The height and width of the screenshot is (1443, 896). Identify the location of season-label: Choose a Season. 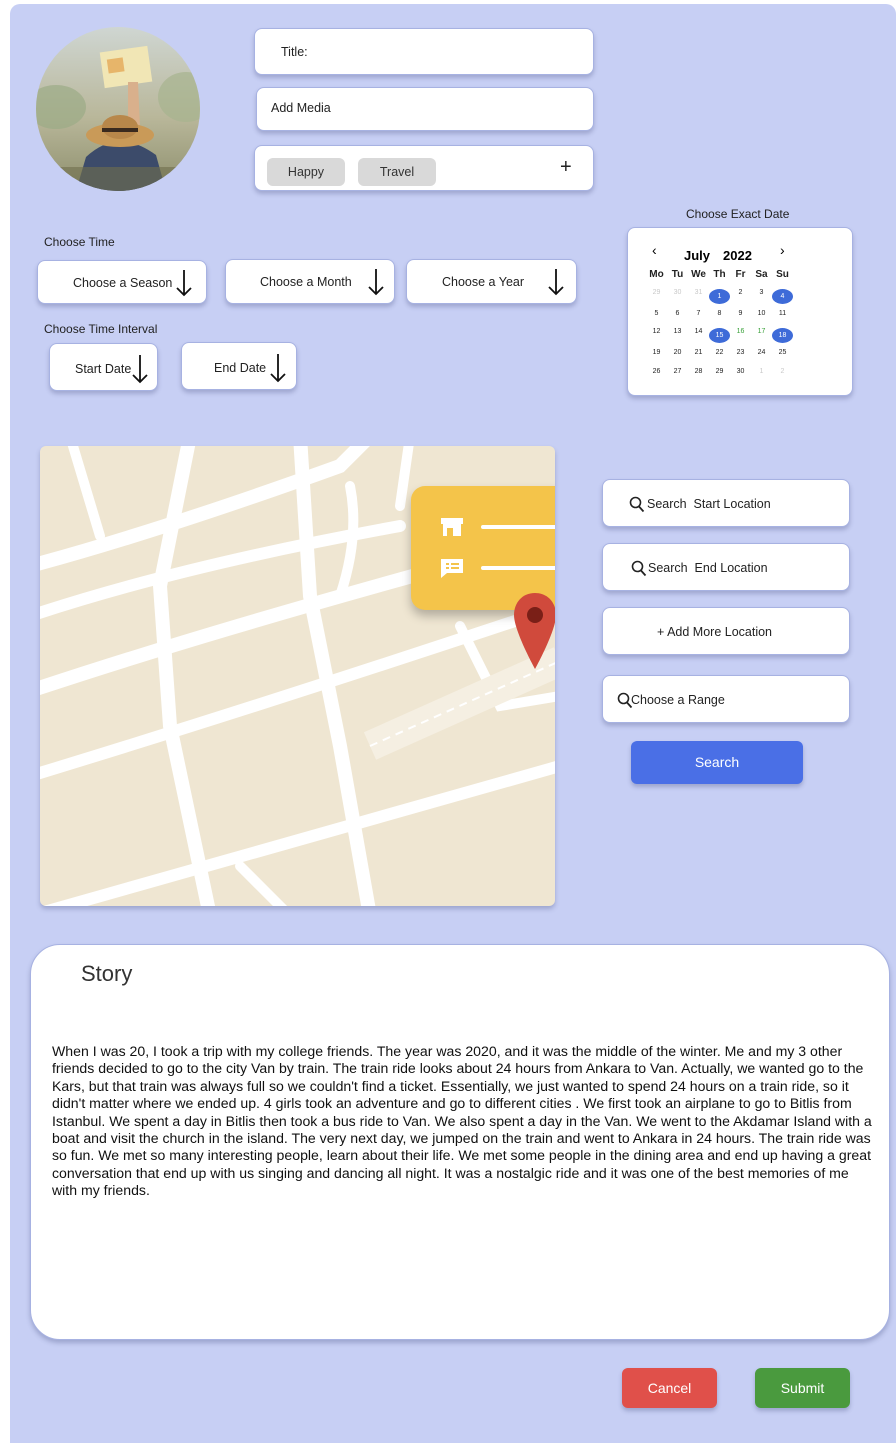
(123, 283).